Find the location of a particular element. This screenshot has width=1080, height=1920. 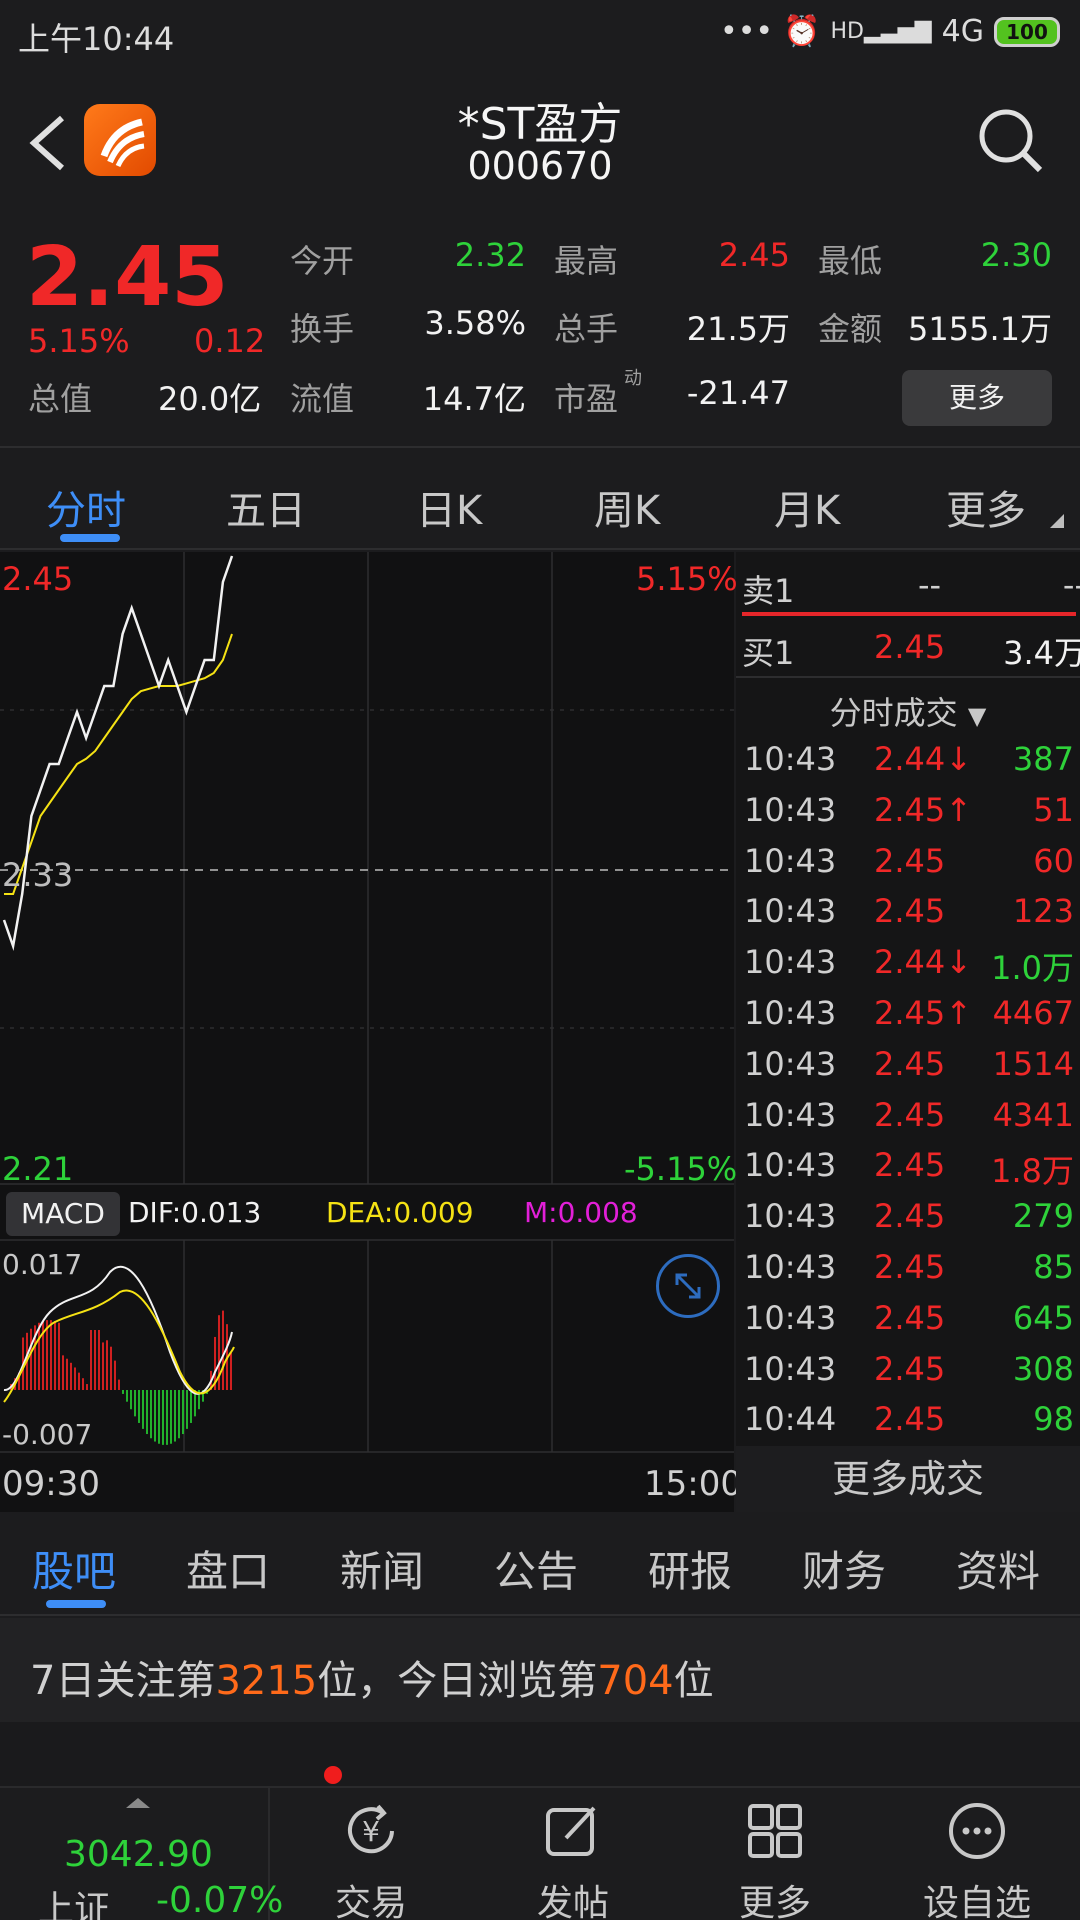

tab-announcements: 公告 is located at coordinates (536, 1568).